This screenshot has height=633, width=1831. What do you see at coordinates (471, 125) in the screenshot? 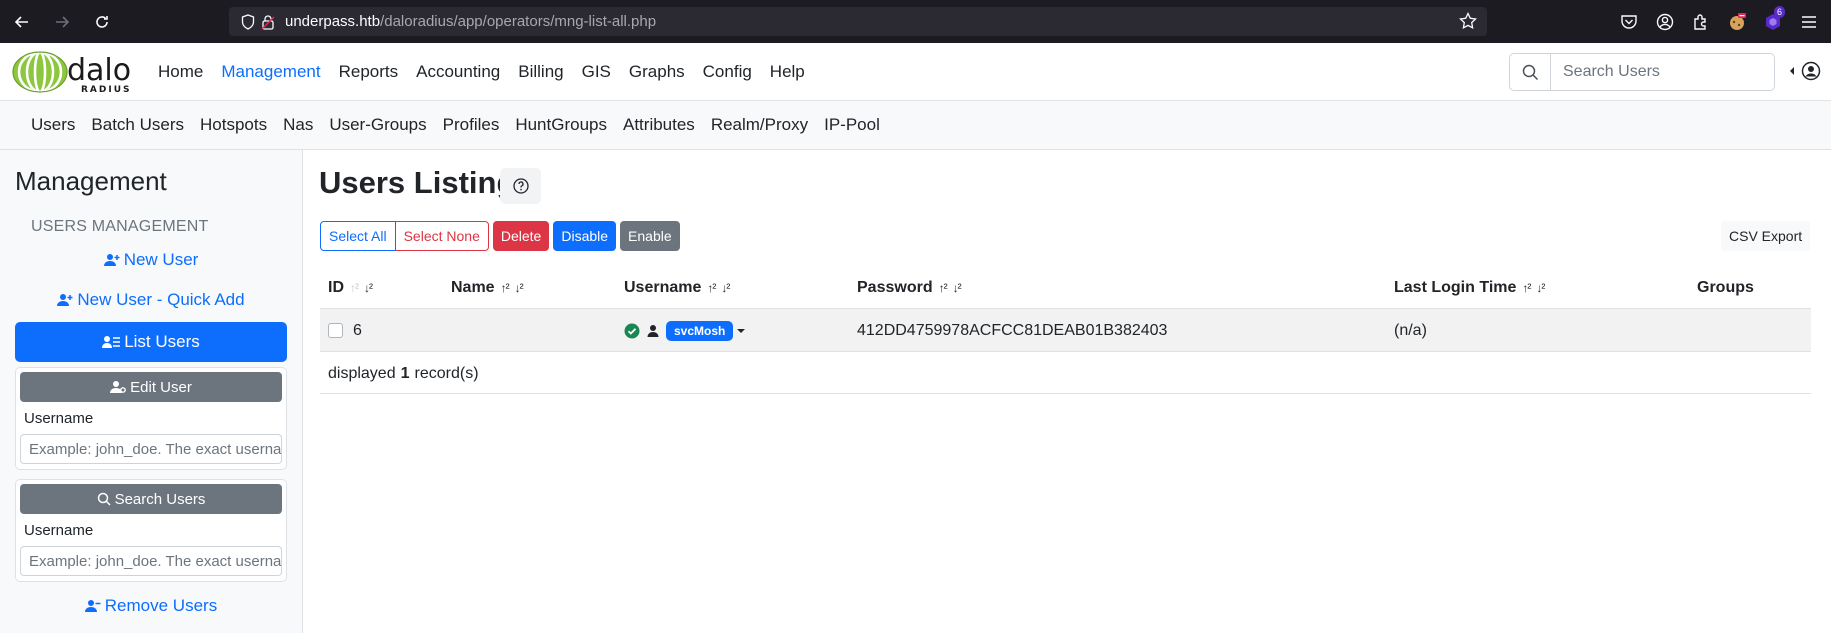
I see `subnav-profiles: Profiles` at bounding box center [471, 125].